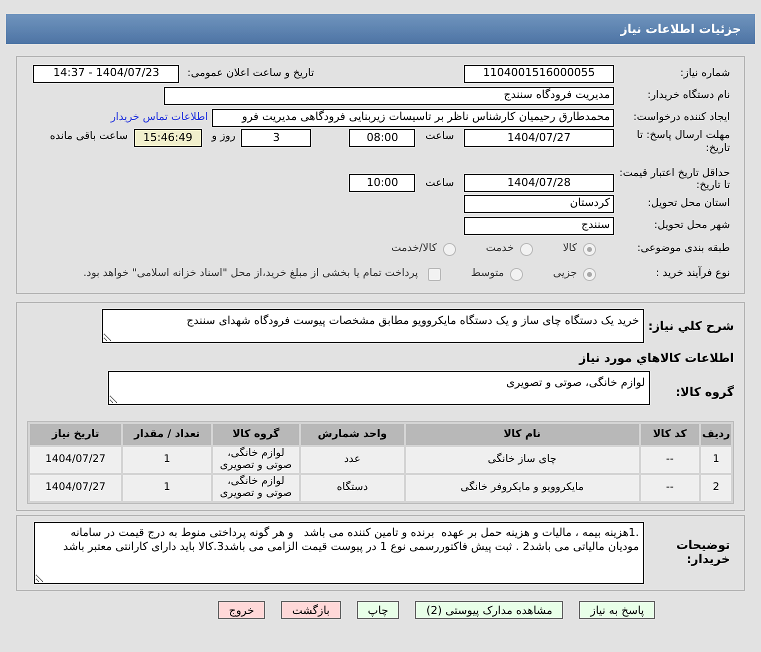 The width and height of the screenshot is (761, 652). What do you see at coordinates (352, 488) in the screenshot?
I see `table-cell: دستگاه` at bounding box center [352, 488].